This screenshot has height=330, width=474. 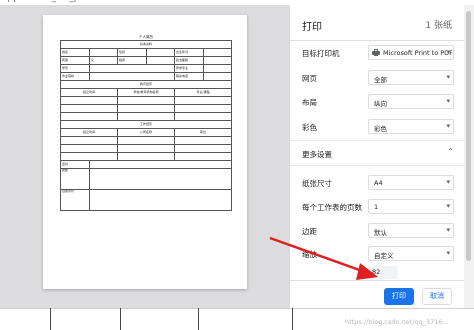 I want to click on more-settings-toggle: 更多设置, so click(x=317, y=154).